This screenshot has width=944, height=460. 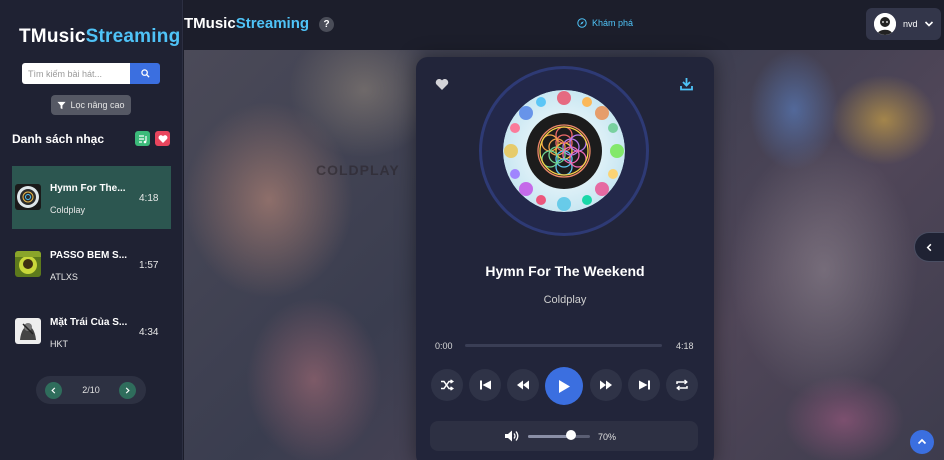 I want to click on header-logo: TMusicStreaming, so click(x=246, y=23).